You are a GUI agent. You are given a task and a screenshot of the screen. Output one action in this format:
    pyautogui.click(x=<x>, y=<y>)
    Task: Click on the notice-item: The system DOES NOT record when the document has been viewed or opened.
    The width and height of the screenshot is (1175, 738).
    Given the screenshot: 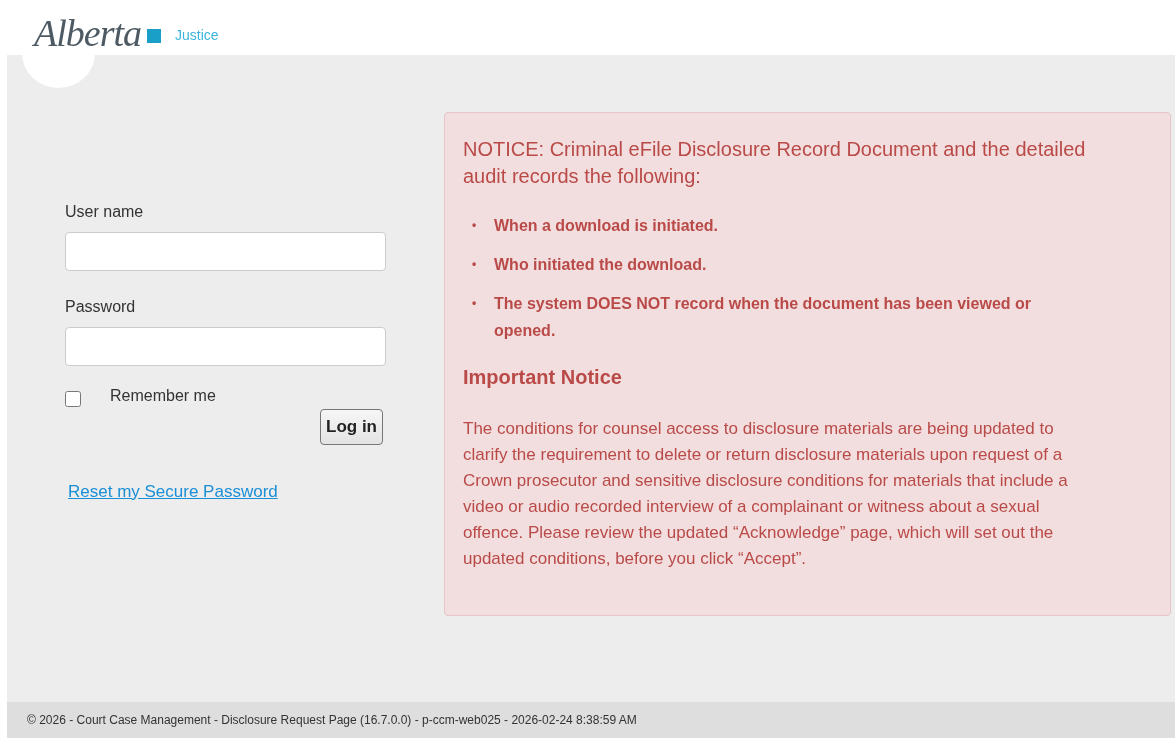 What is the action you would take?
    pyautogui.click(x=763, y=317)
    